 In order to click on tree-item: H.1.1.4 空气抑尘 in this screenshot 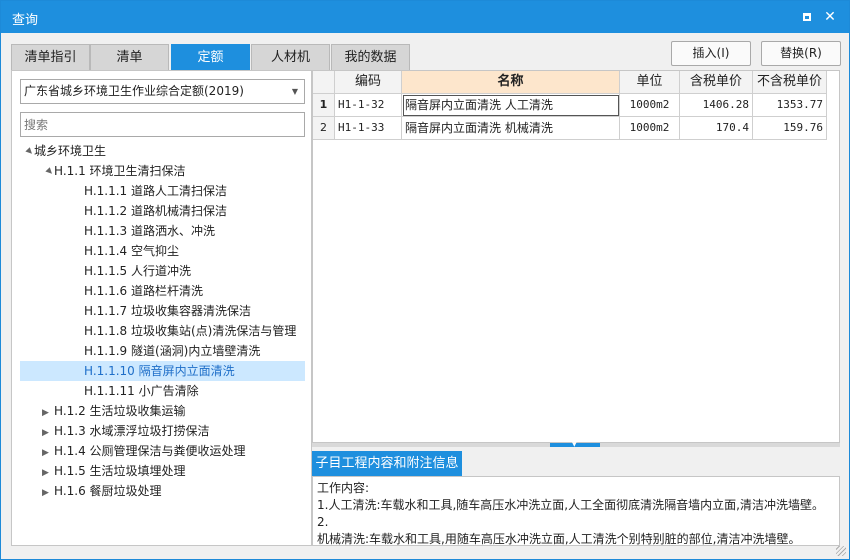, I will do `click(125, 251)`.